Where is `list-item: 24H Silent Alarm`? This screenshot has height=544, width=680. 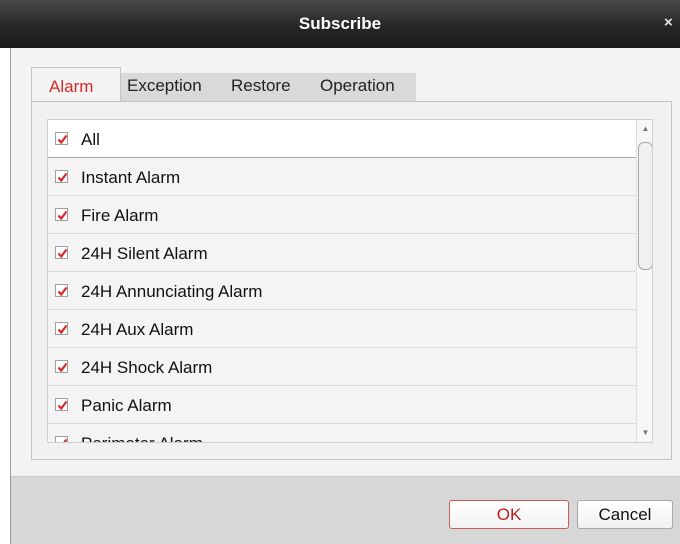 list-item: 24H Silent Alarm is located at coordinates (342, 253).